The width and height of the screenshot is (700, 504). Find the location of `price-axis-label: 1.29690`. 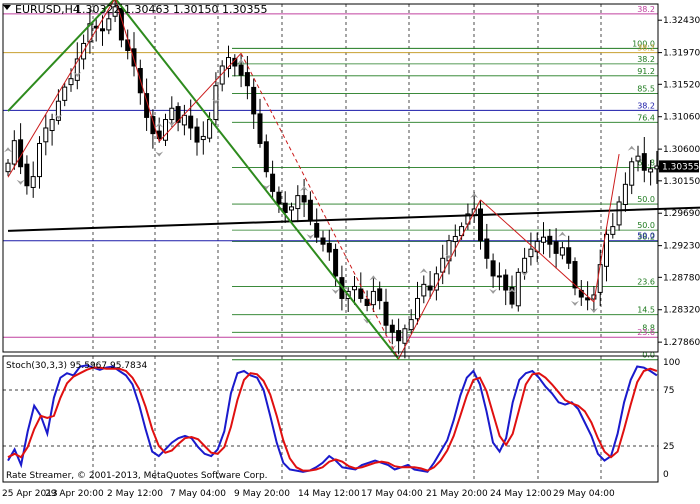

price-axis-label: 1.29690 is located at coordinates (681, 214).